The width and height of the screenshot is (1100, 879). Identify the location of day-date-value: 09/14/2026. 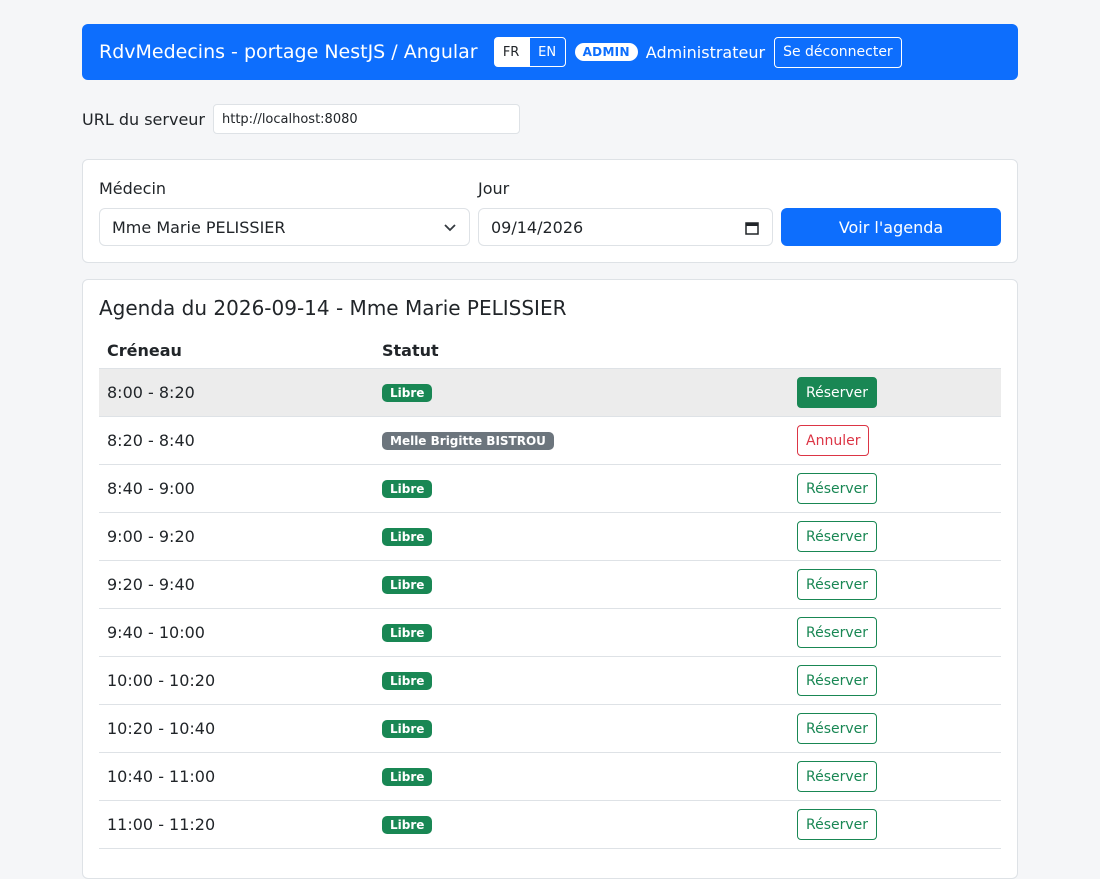
(537, 227).